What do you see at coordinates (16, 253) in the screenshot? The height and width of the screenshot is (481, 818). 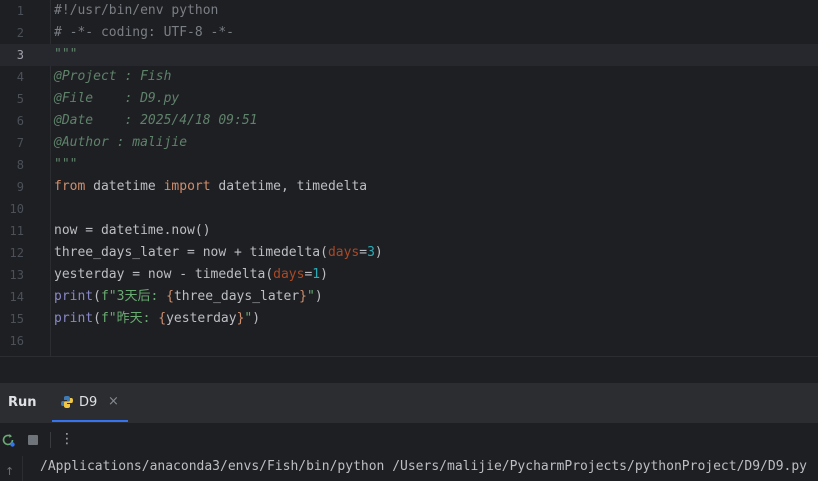 I see `line-number: 12` at bounding box center [16, 253].